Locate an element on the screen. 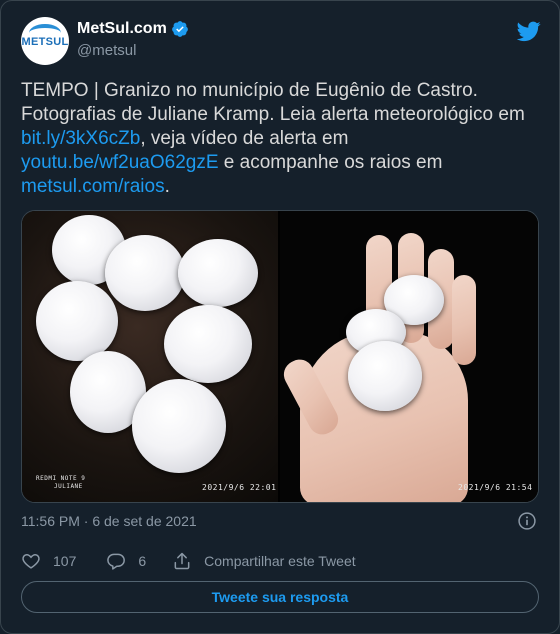 This screenshot has height=634, width=560. link-bitly: bit.ly/3kX6cZb is located at coordinates (80, 138).